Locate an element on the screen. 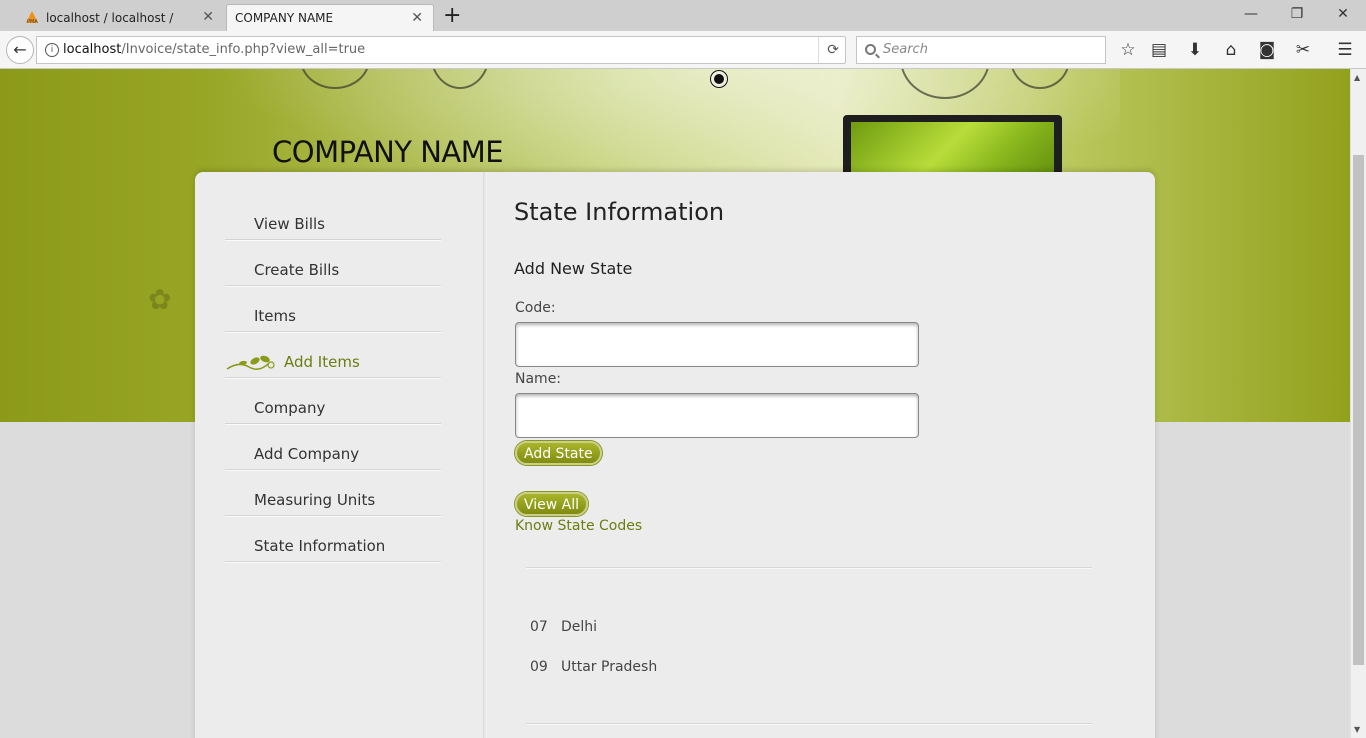 The image size is (1366, 738). state-row: 09 Uttar Pradesh is located at coordinates (593, 667).